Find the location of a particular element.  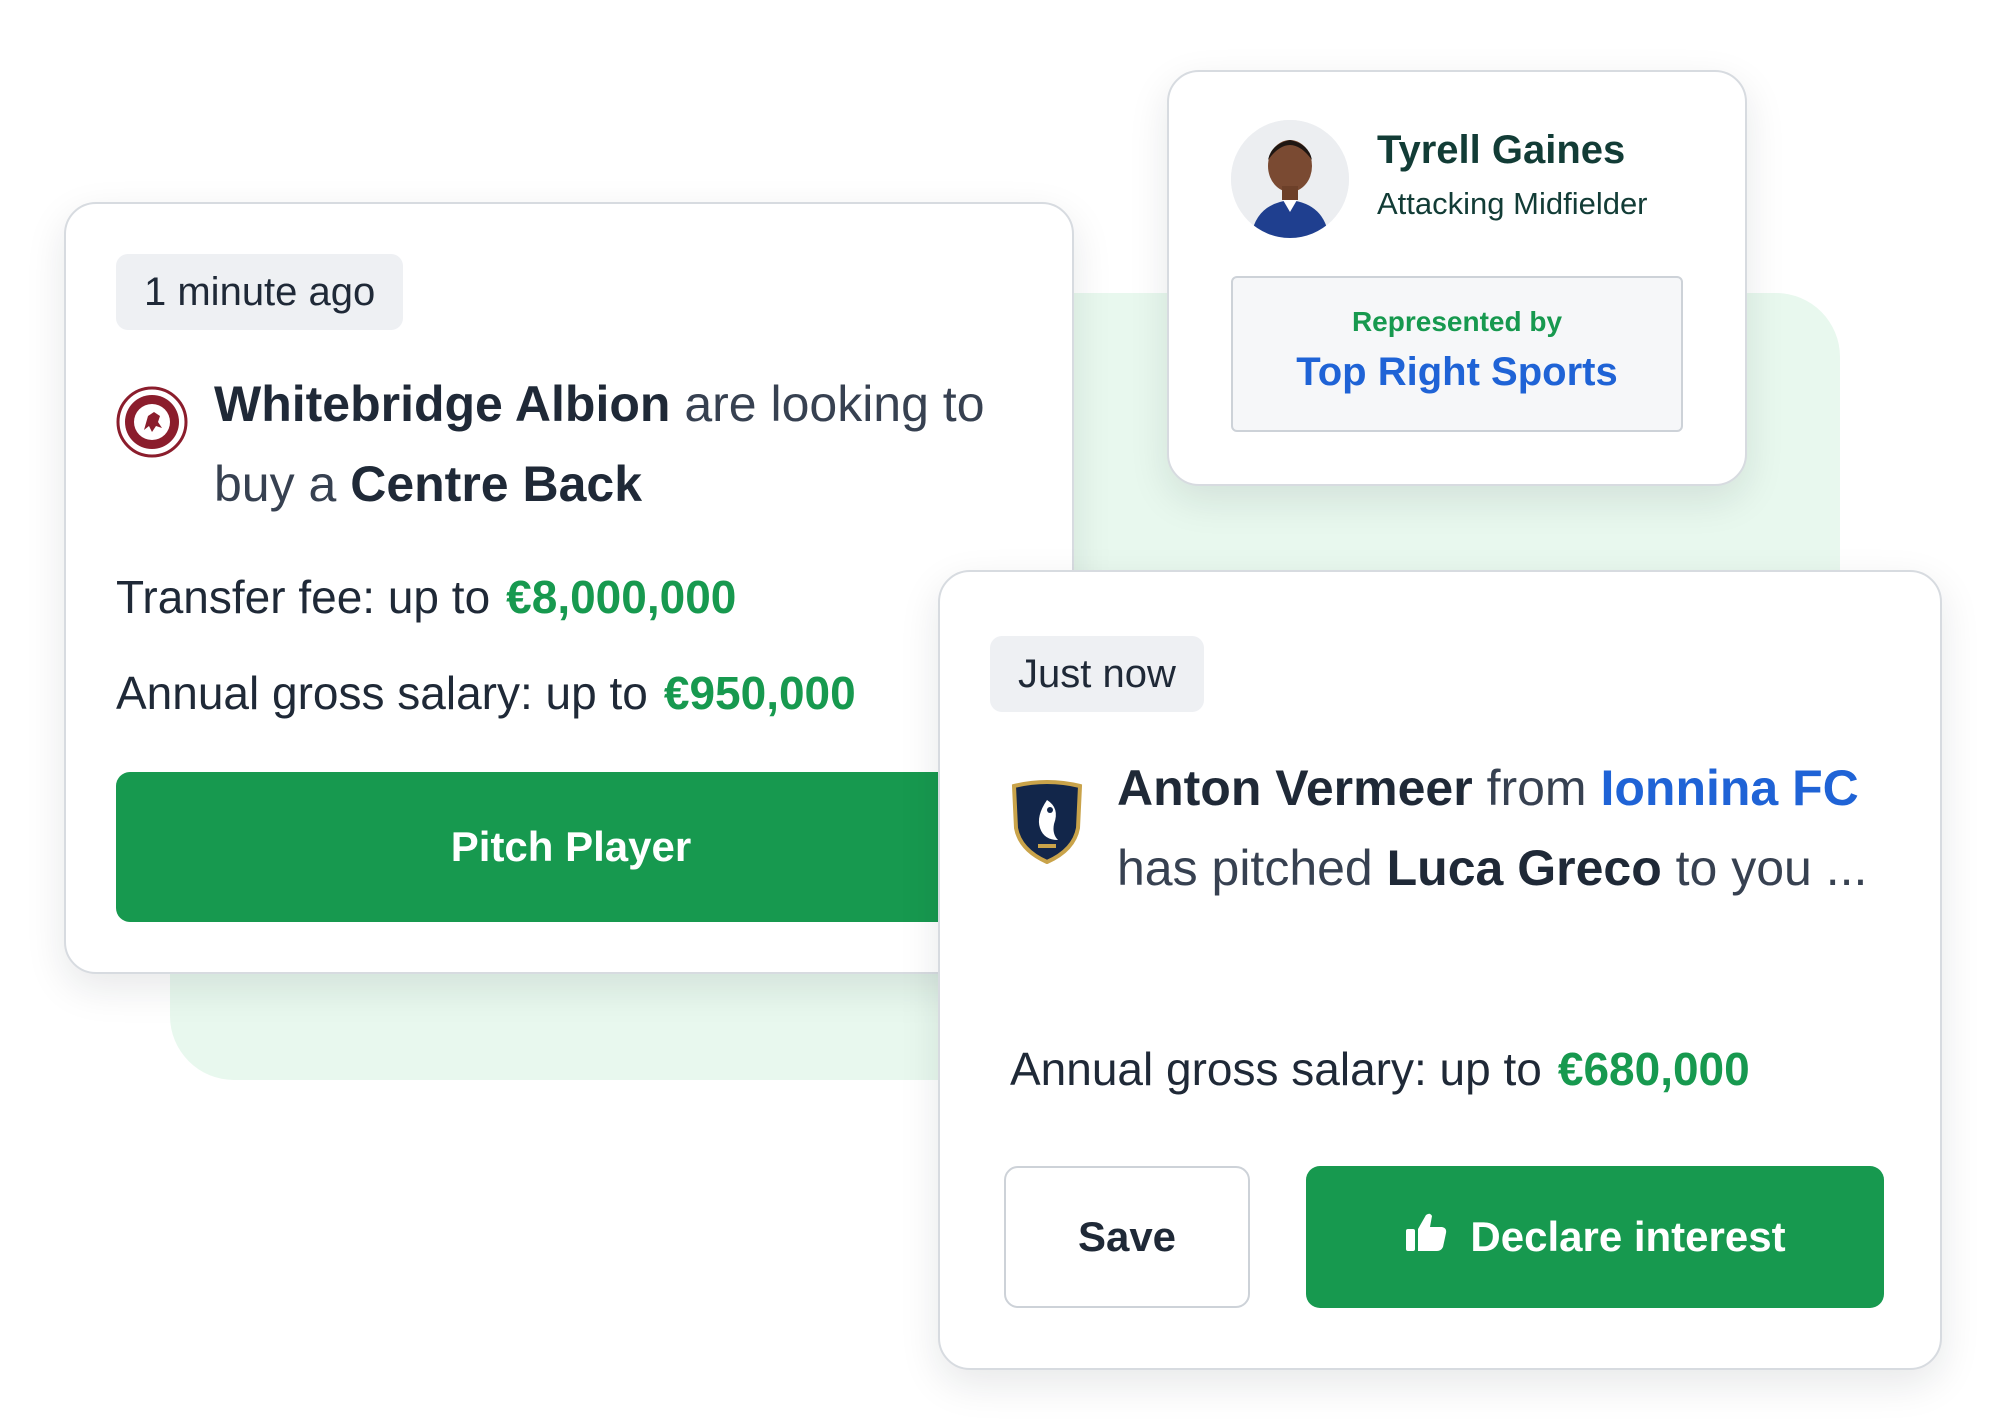

transfer-fee-value: €8,000,000 is located at coordinates (621, 597).